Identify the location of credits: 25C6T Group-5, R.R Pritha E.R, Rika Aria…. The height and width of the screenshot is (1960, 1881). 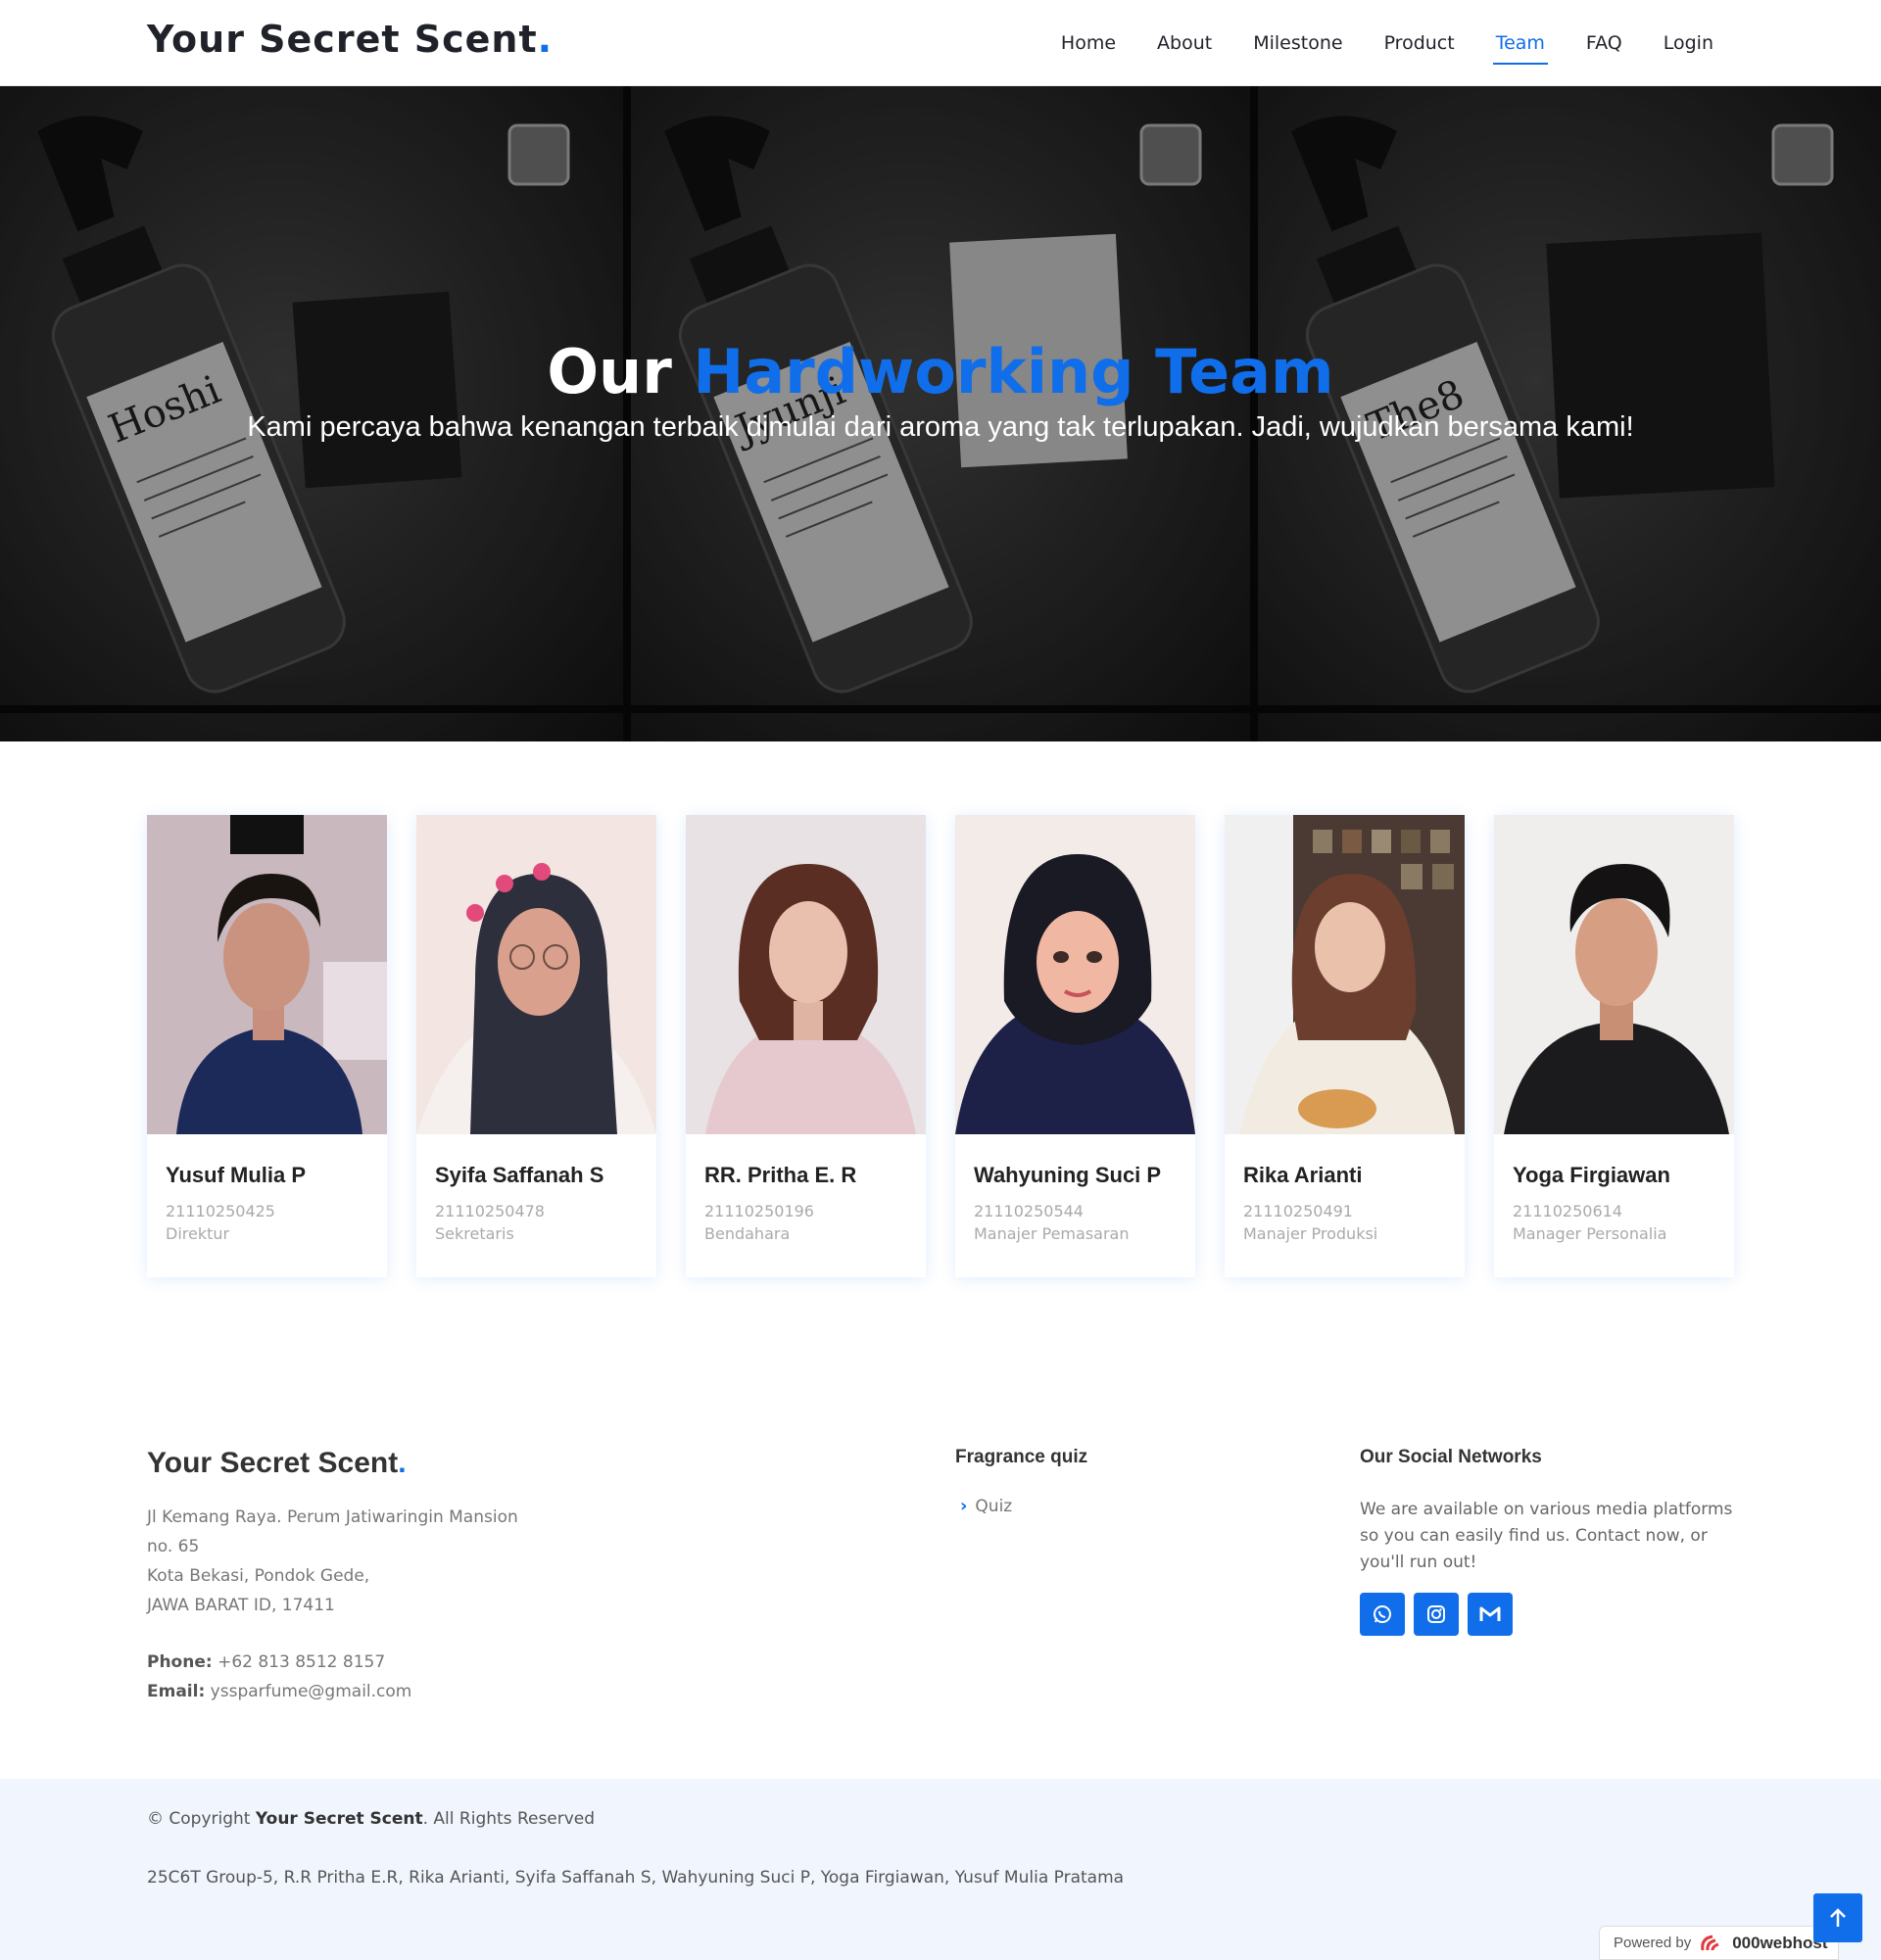
(636, 1878).